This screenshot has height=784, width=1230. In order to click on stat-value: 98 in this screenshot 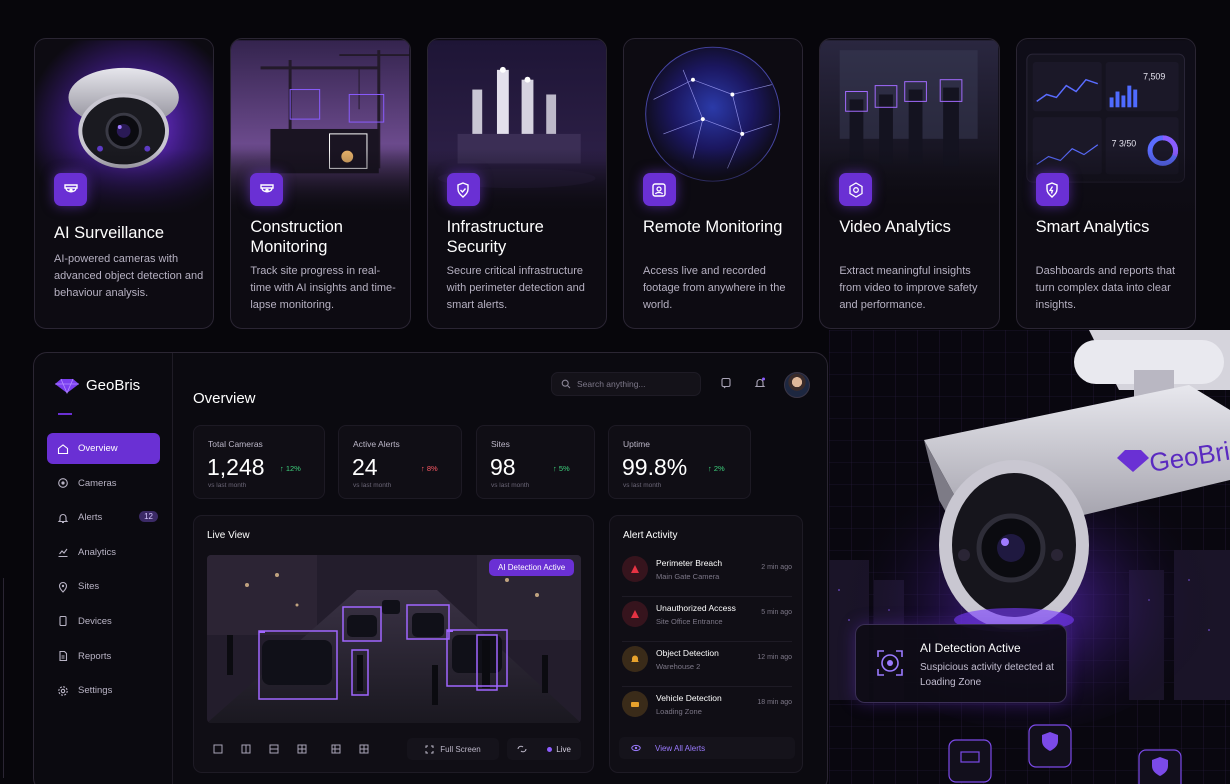, I will do `click(503, 467)`.